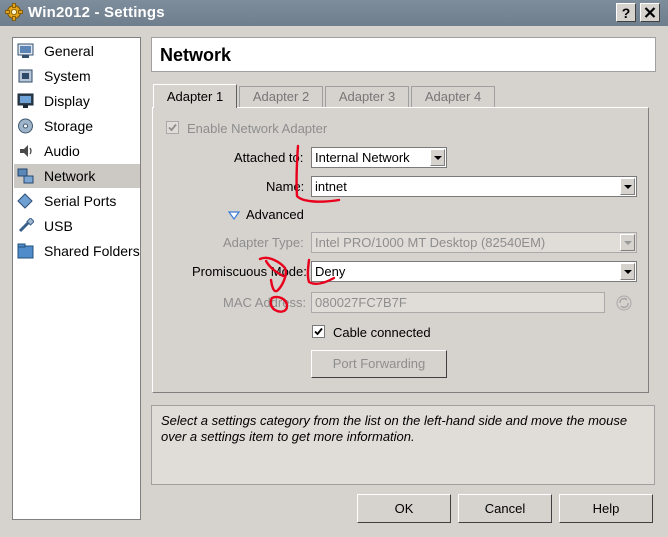 The height and width of the screenshot is (537, 668). I want to click on mac-address-field: 080027FC7B7F, so click(458, 302).